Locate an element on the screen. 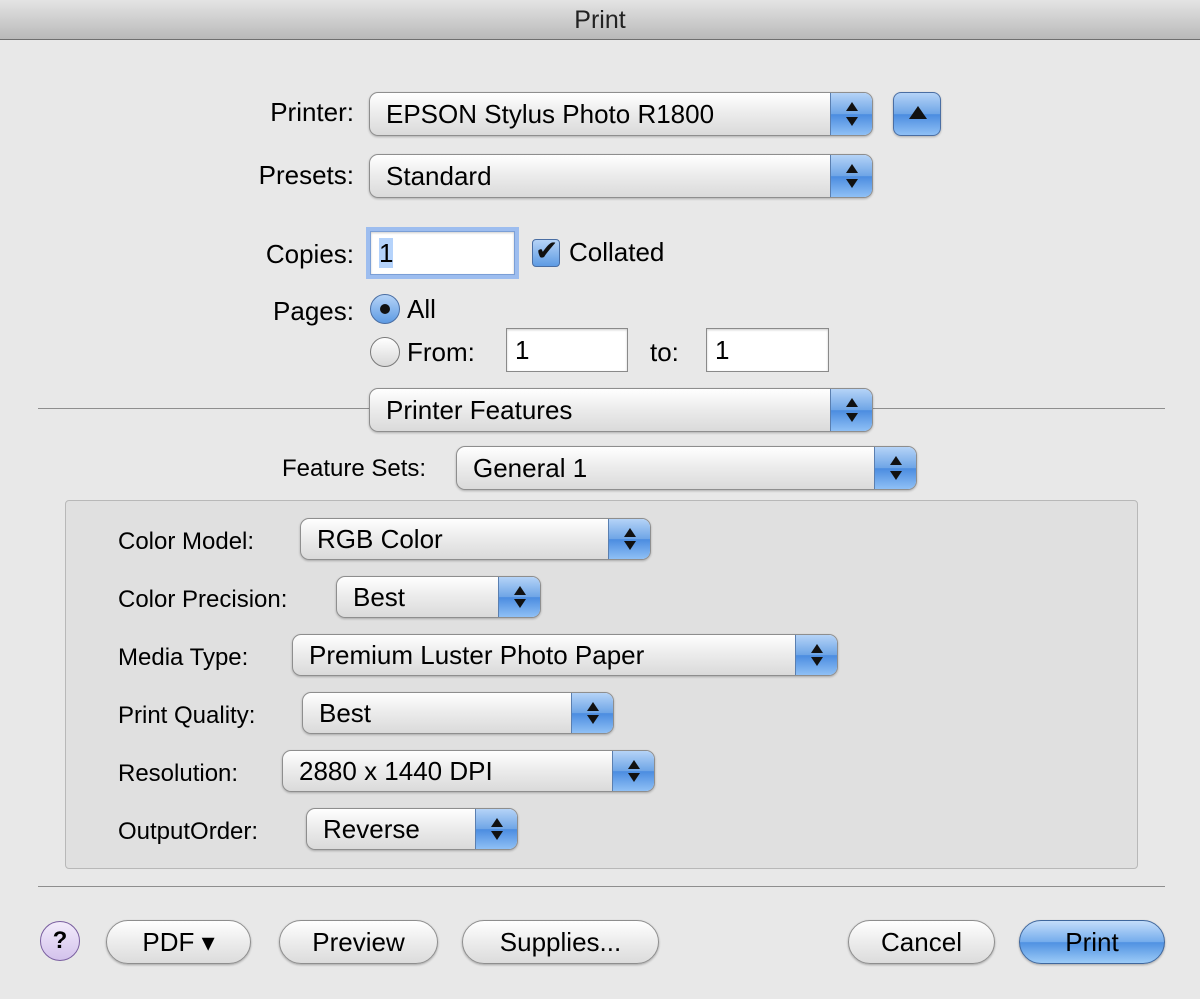 This screenshot has width=1200, height=999. section-popup: Printer Features is located at coordinates (621, 410).